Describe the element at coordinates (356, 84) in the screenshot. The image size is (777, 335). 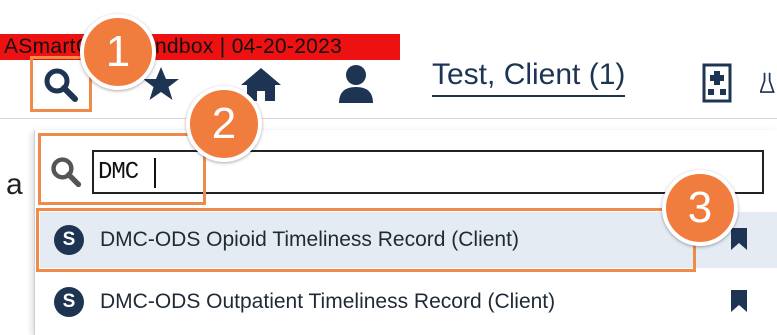
I see `user-icon` at that location.